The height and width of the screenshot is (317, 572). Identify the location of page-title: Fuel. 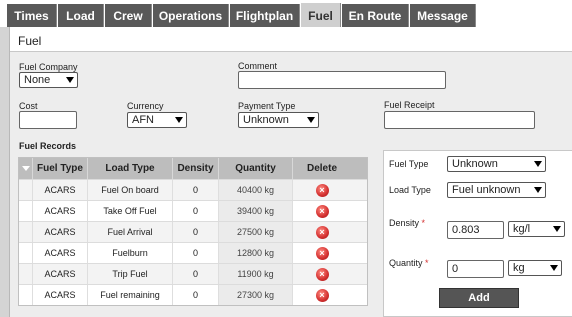
(30, 41).